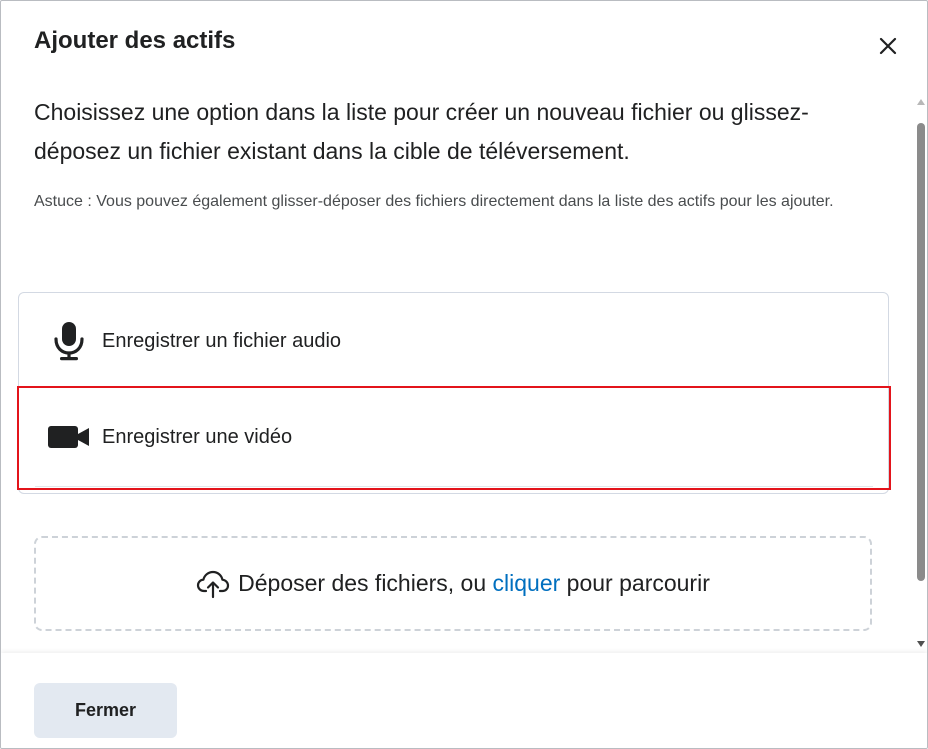  Describe the element at coordinates (197, 436) in the screenshot. I see `record-video-label: Enregistrer une vidéo` at that location.